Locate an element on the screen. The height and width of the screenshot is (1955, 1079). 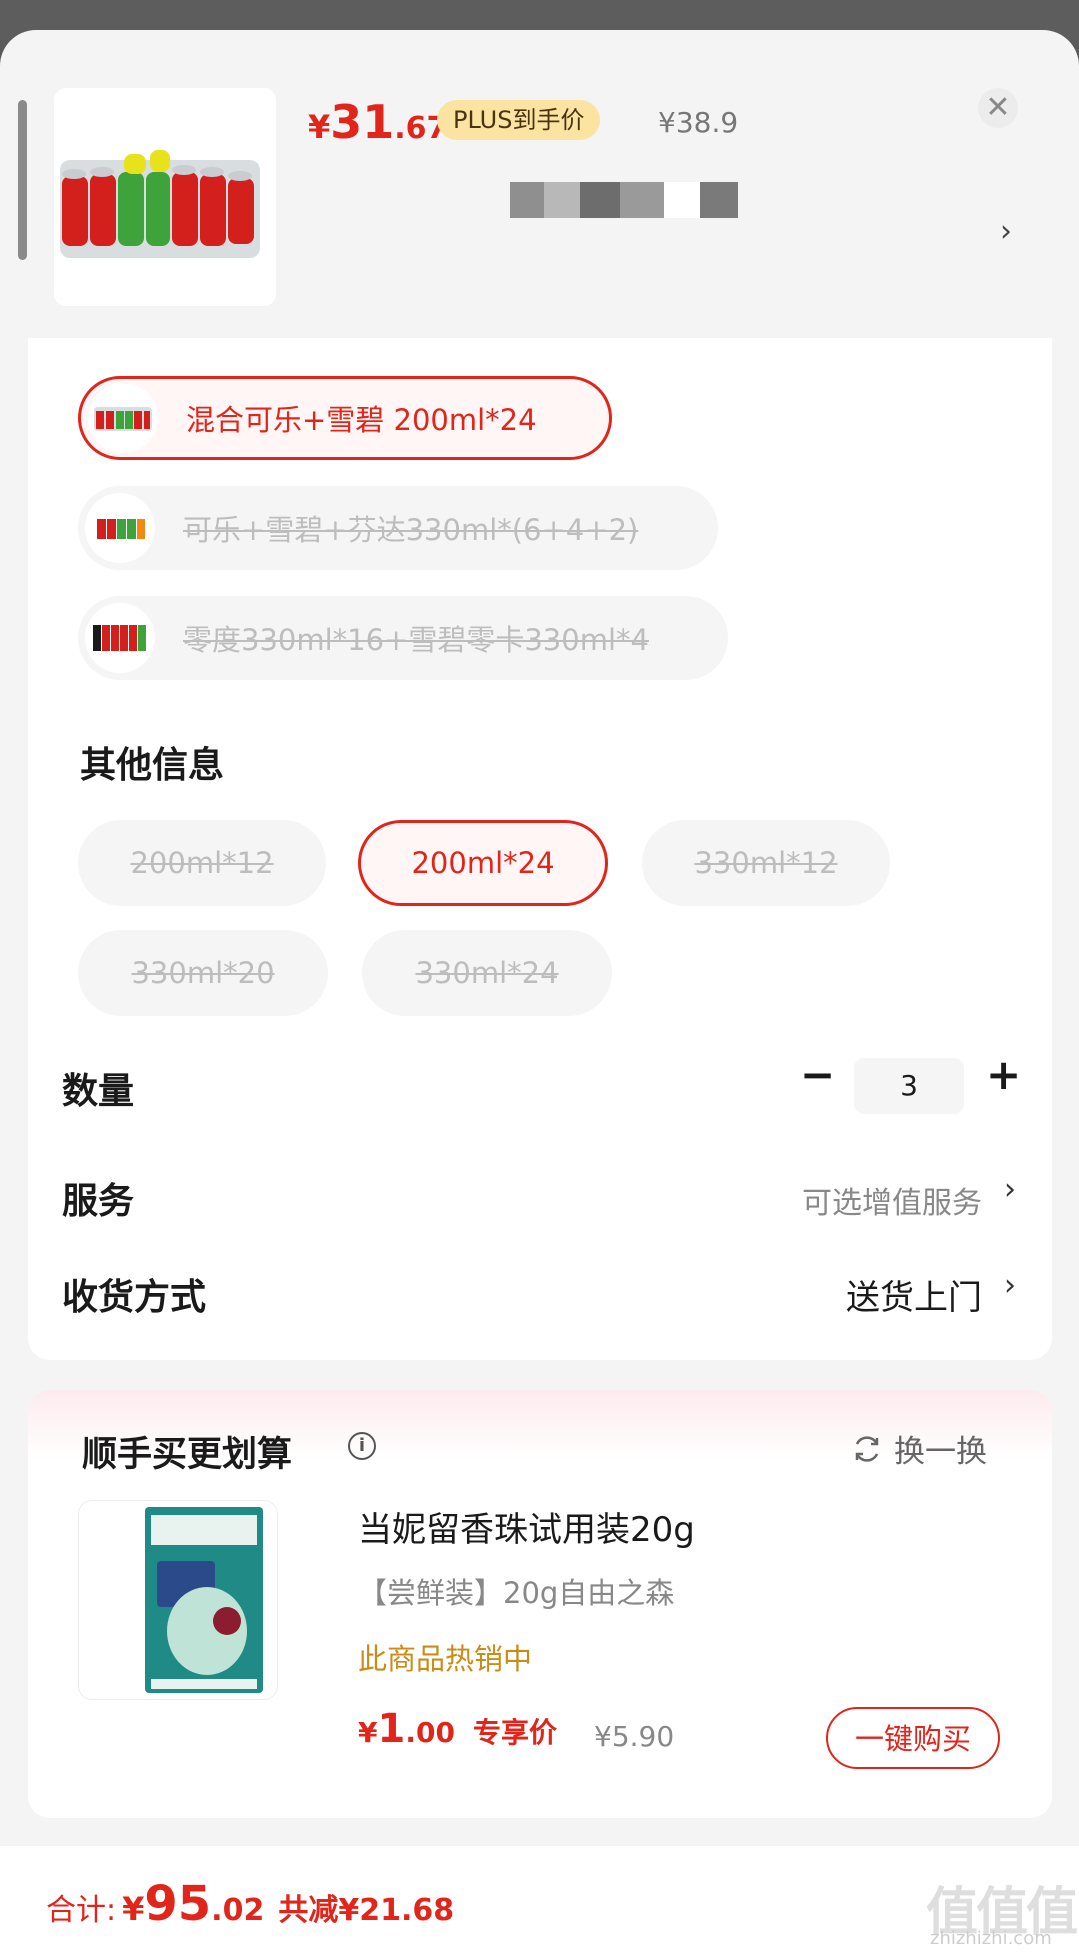
swap-label: 换一换 is located at coordinates (940, 1452).